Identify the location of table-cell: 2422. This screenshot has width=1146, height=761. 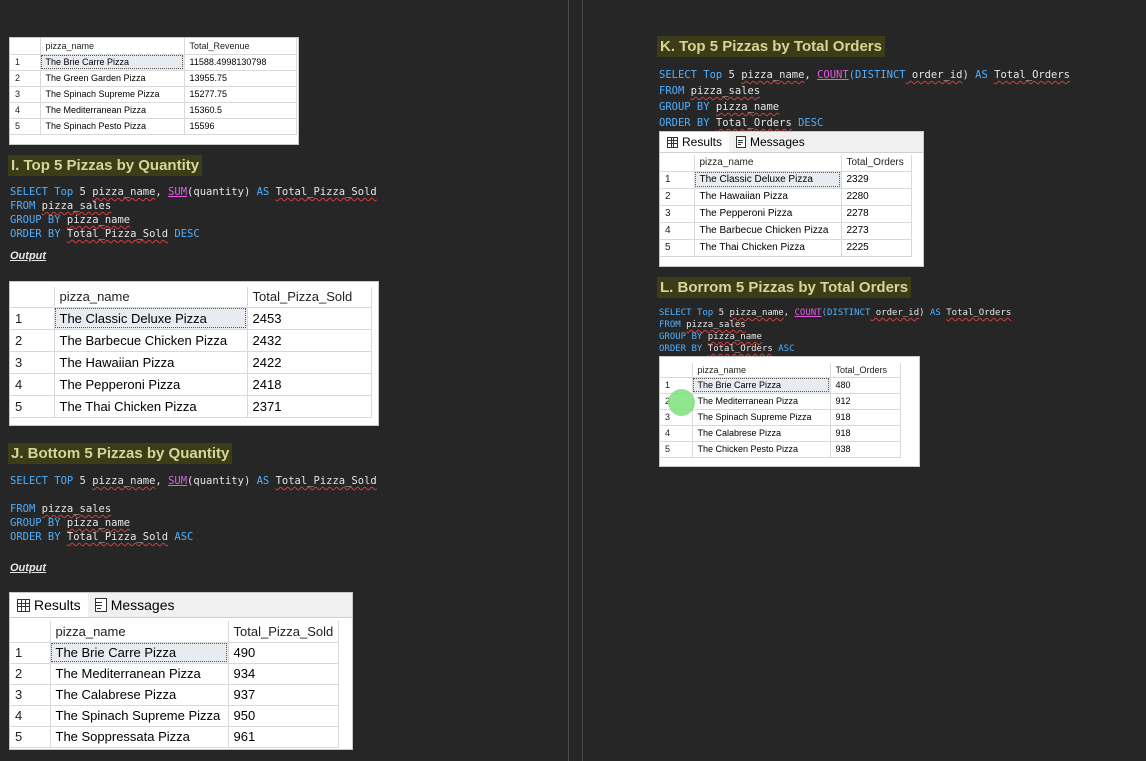
(309, 362).